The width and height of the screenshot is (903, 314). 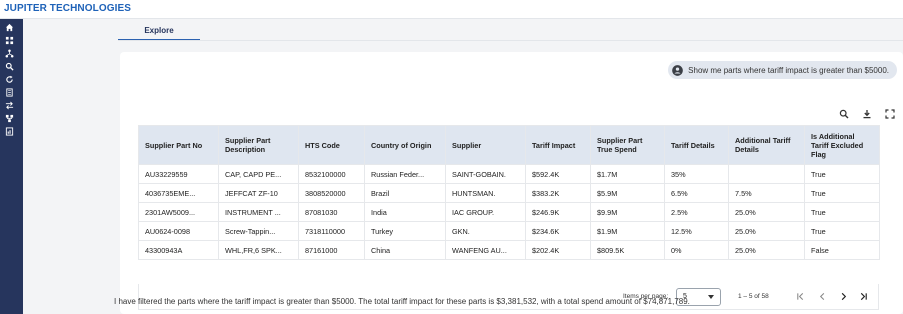 What do you see at coordinates (9, 40) in the screenshot?
I see `grid-icon` at bounding box center [9, 40].